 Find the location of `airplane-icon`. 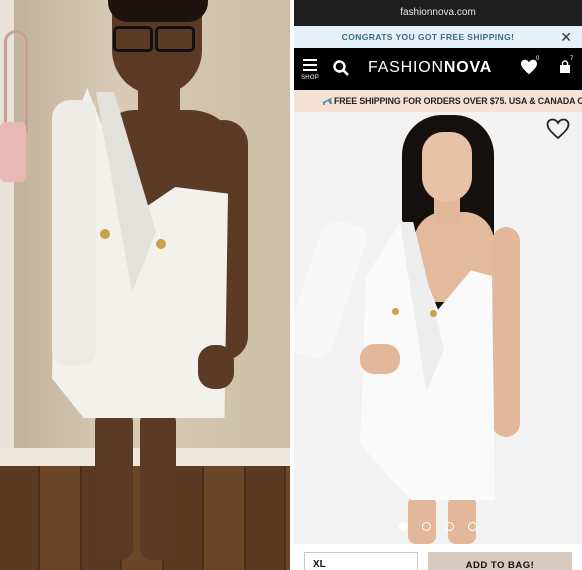

airplane-icon is located at coordinates (327, 101).